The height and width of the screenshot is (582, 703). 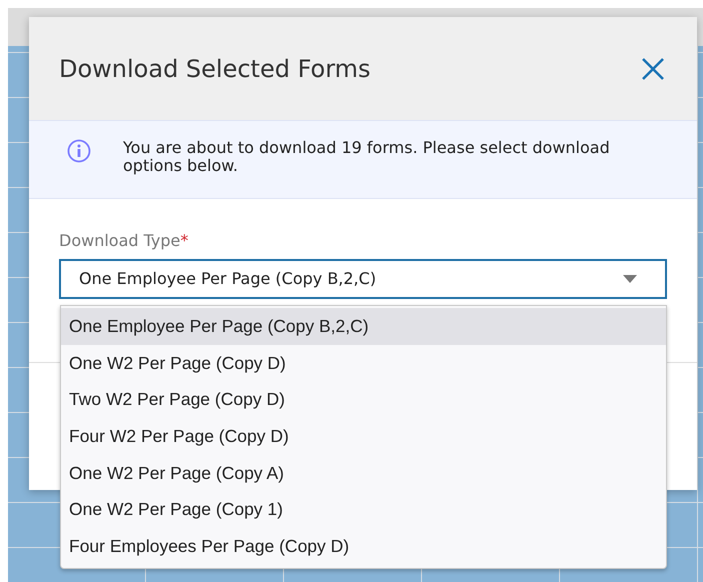 I want to click on info-icon, so click(x=79, y=151).